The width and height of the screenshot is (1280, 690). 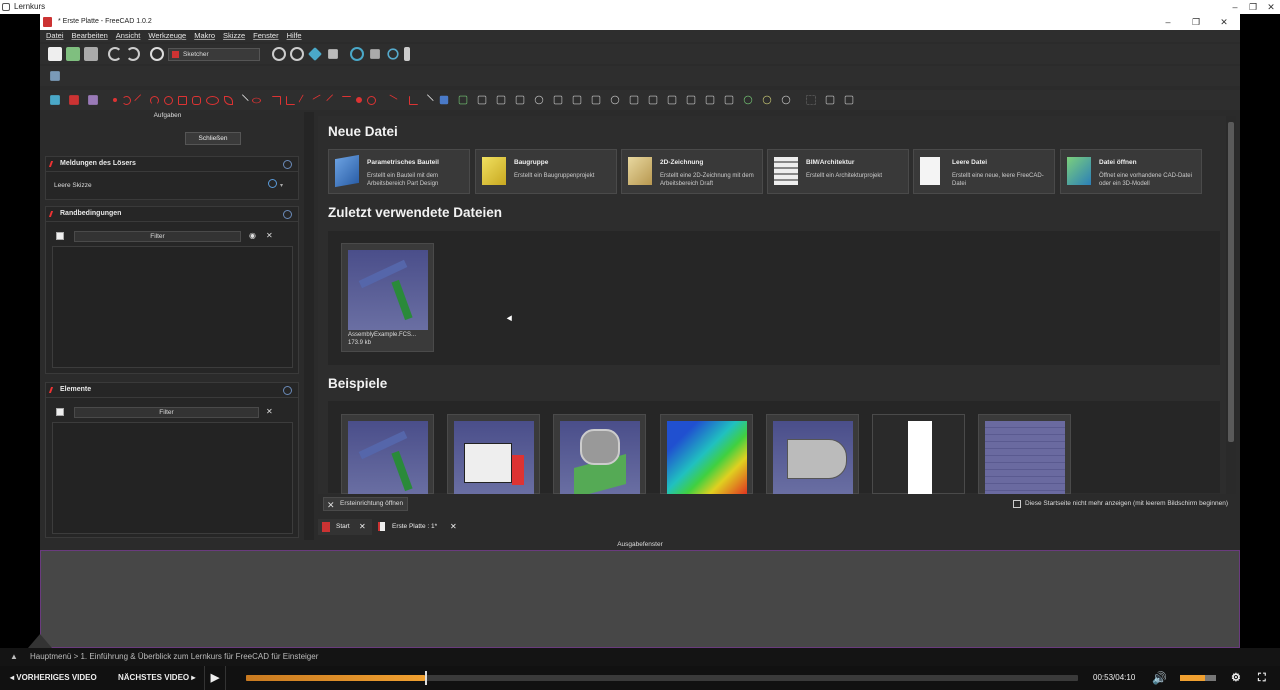 What do you see at coordinates (558, 100) in the screenshot?
I see `symmetry-icon` at bounding box center [558, 100].